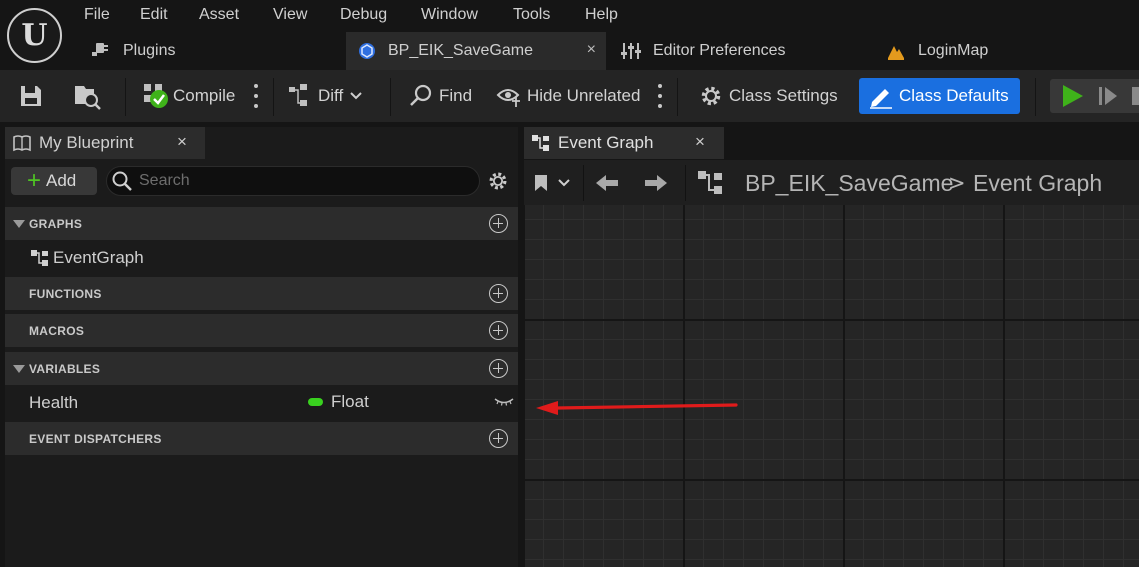 The width and height of the screenshot is (1139, 567). What do you see at coordinates (1037, 183) in the screenshot?
I see `breadcrumb-graph: Event Graph` at bounding box center [1037, 183].